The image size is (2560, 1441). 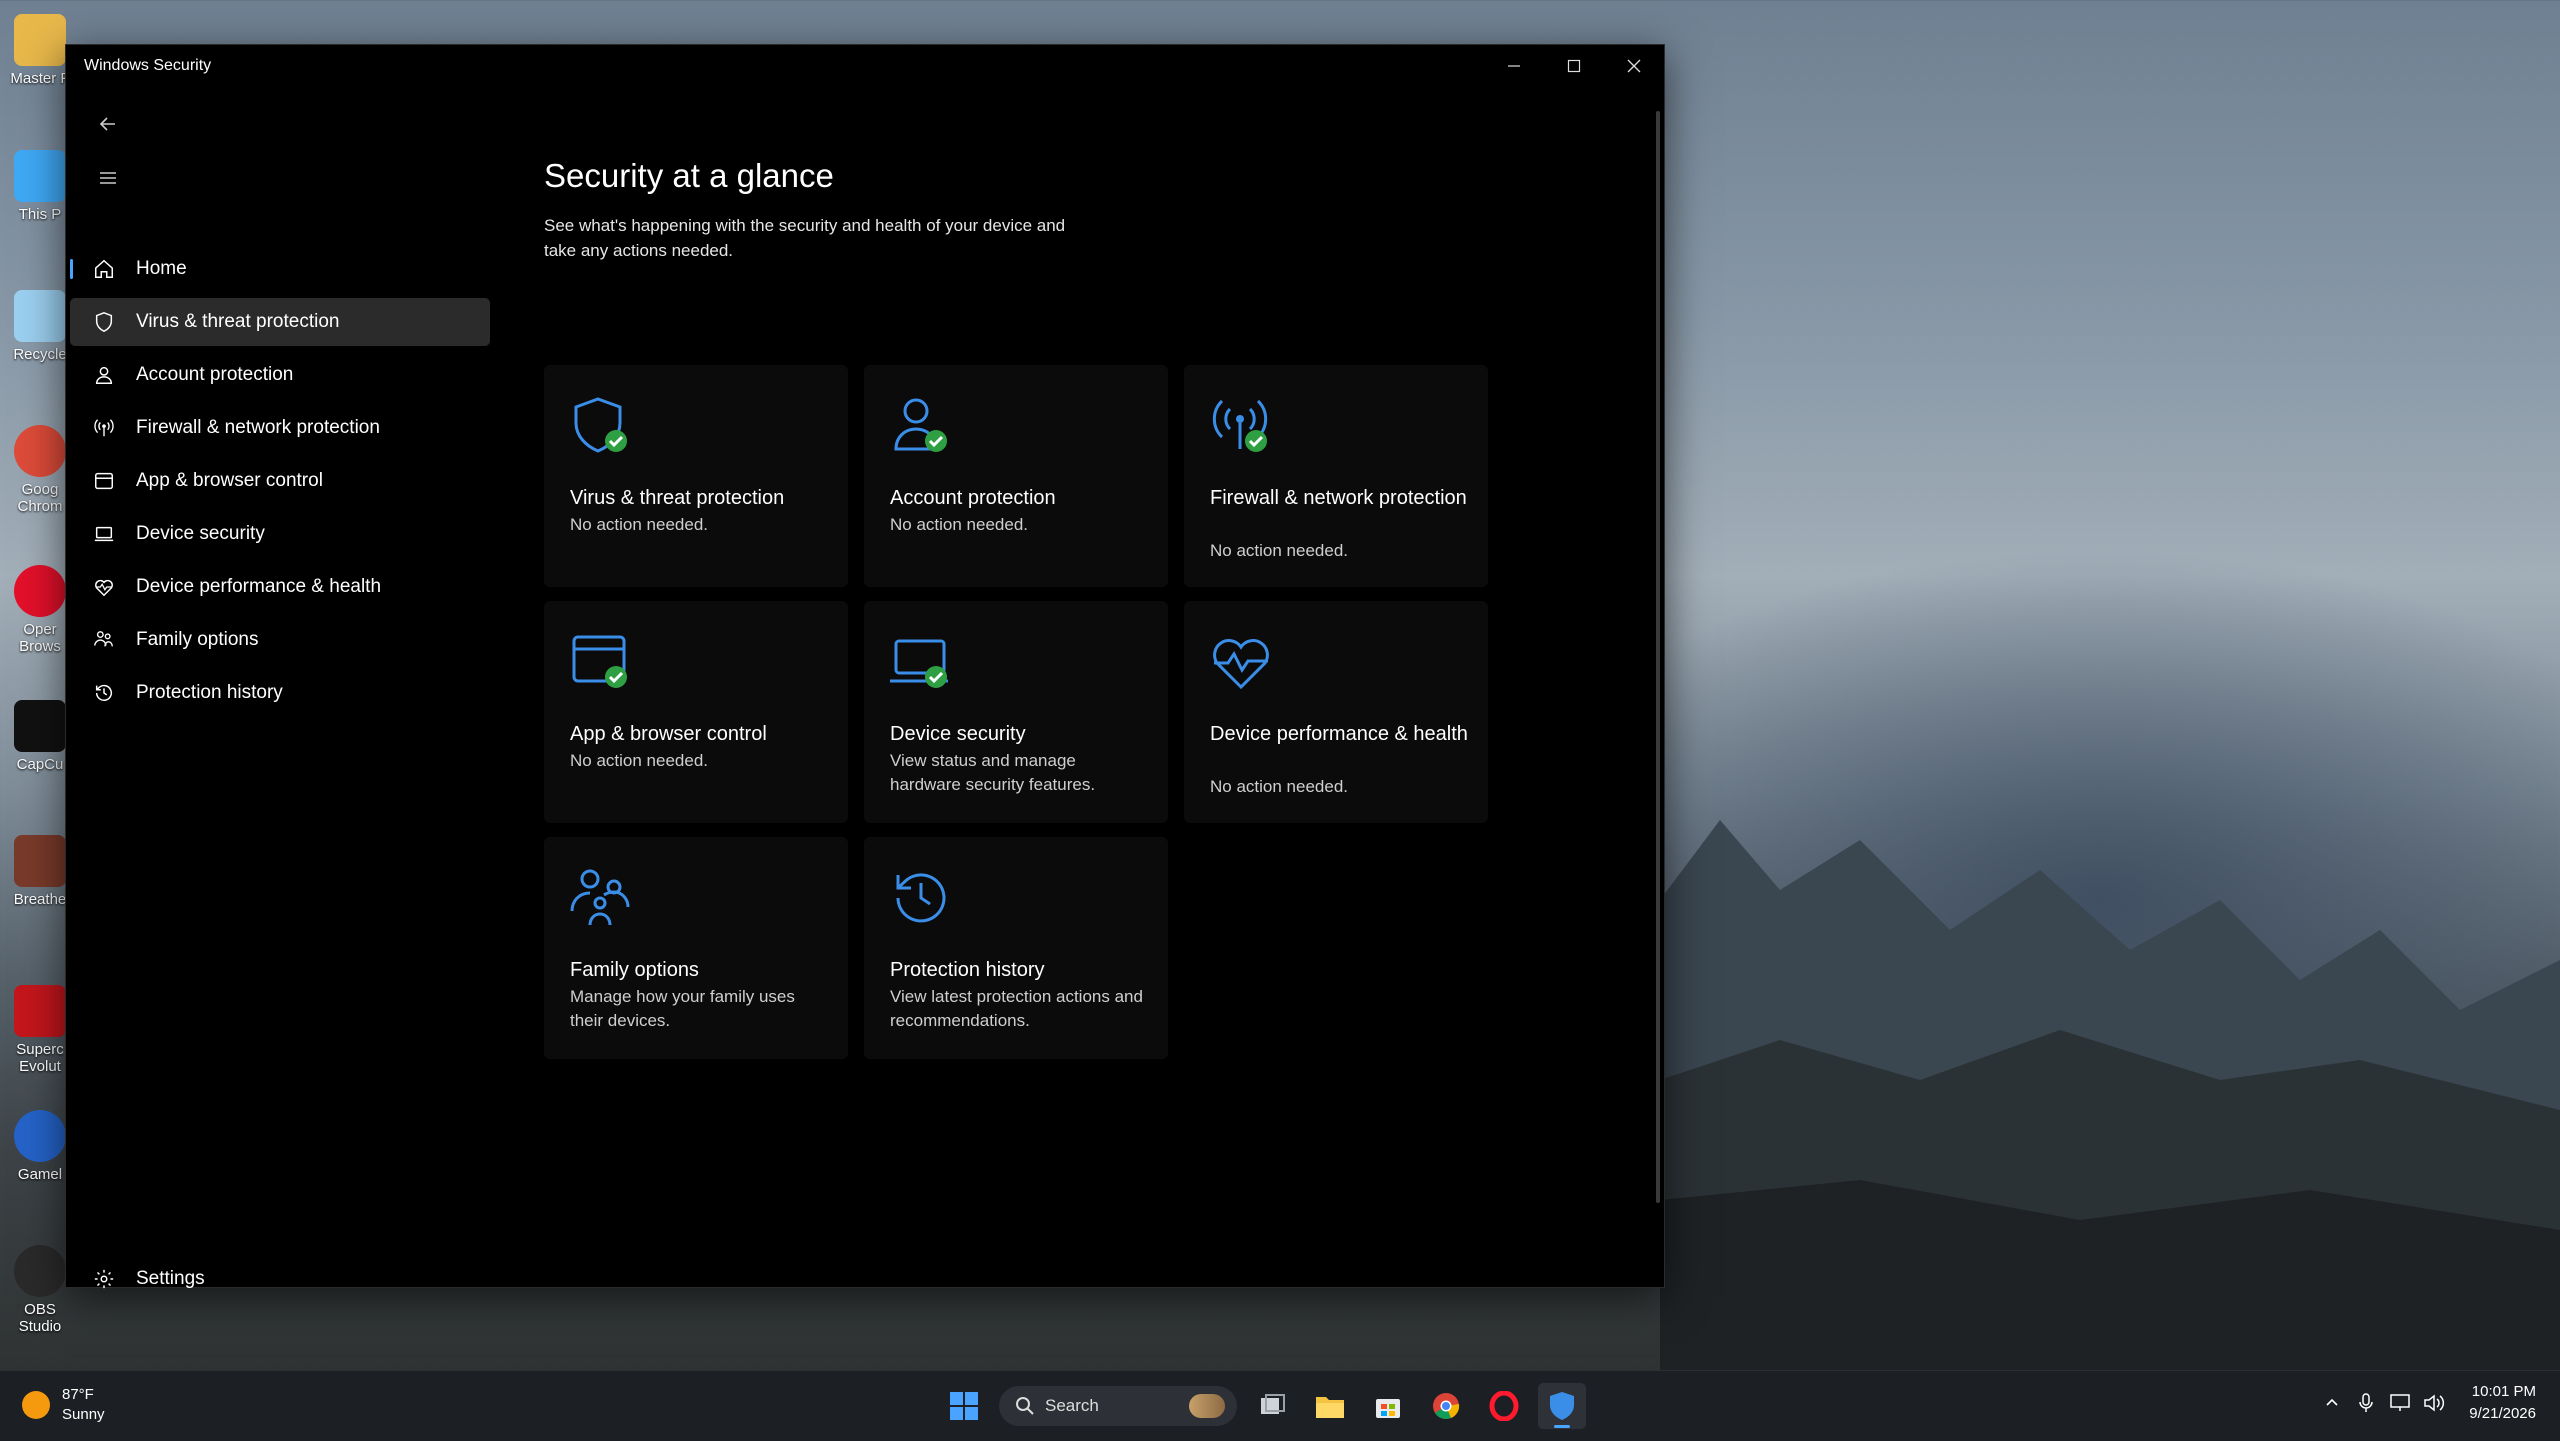 I want to click on hamburger-menu-button, so click(x=108, y=178).